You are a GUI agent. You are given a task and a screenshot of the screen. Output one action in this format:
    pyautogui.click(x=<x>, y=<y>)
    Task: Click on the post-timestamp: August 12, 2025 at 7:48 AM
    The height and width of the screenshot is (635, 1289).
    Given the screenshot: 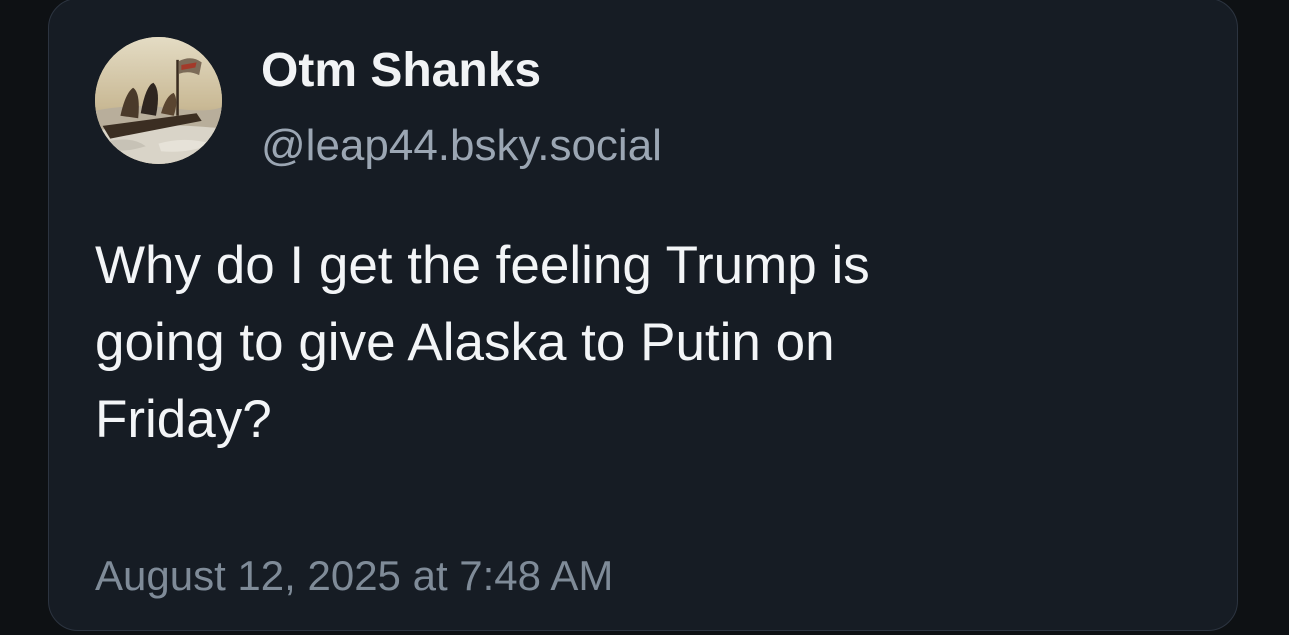 What is the action you would take?
    pyautogui.click(x=354, y=575)
    